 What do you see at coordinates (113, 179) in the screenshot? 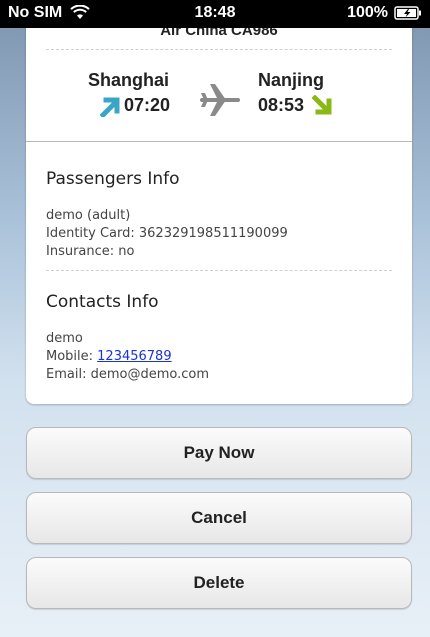
I see `passengers-info-title: Passengers Info` at bounding box center [113, 179].